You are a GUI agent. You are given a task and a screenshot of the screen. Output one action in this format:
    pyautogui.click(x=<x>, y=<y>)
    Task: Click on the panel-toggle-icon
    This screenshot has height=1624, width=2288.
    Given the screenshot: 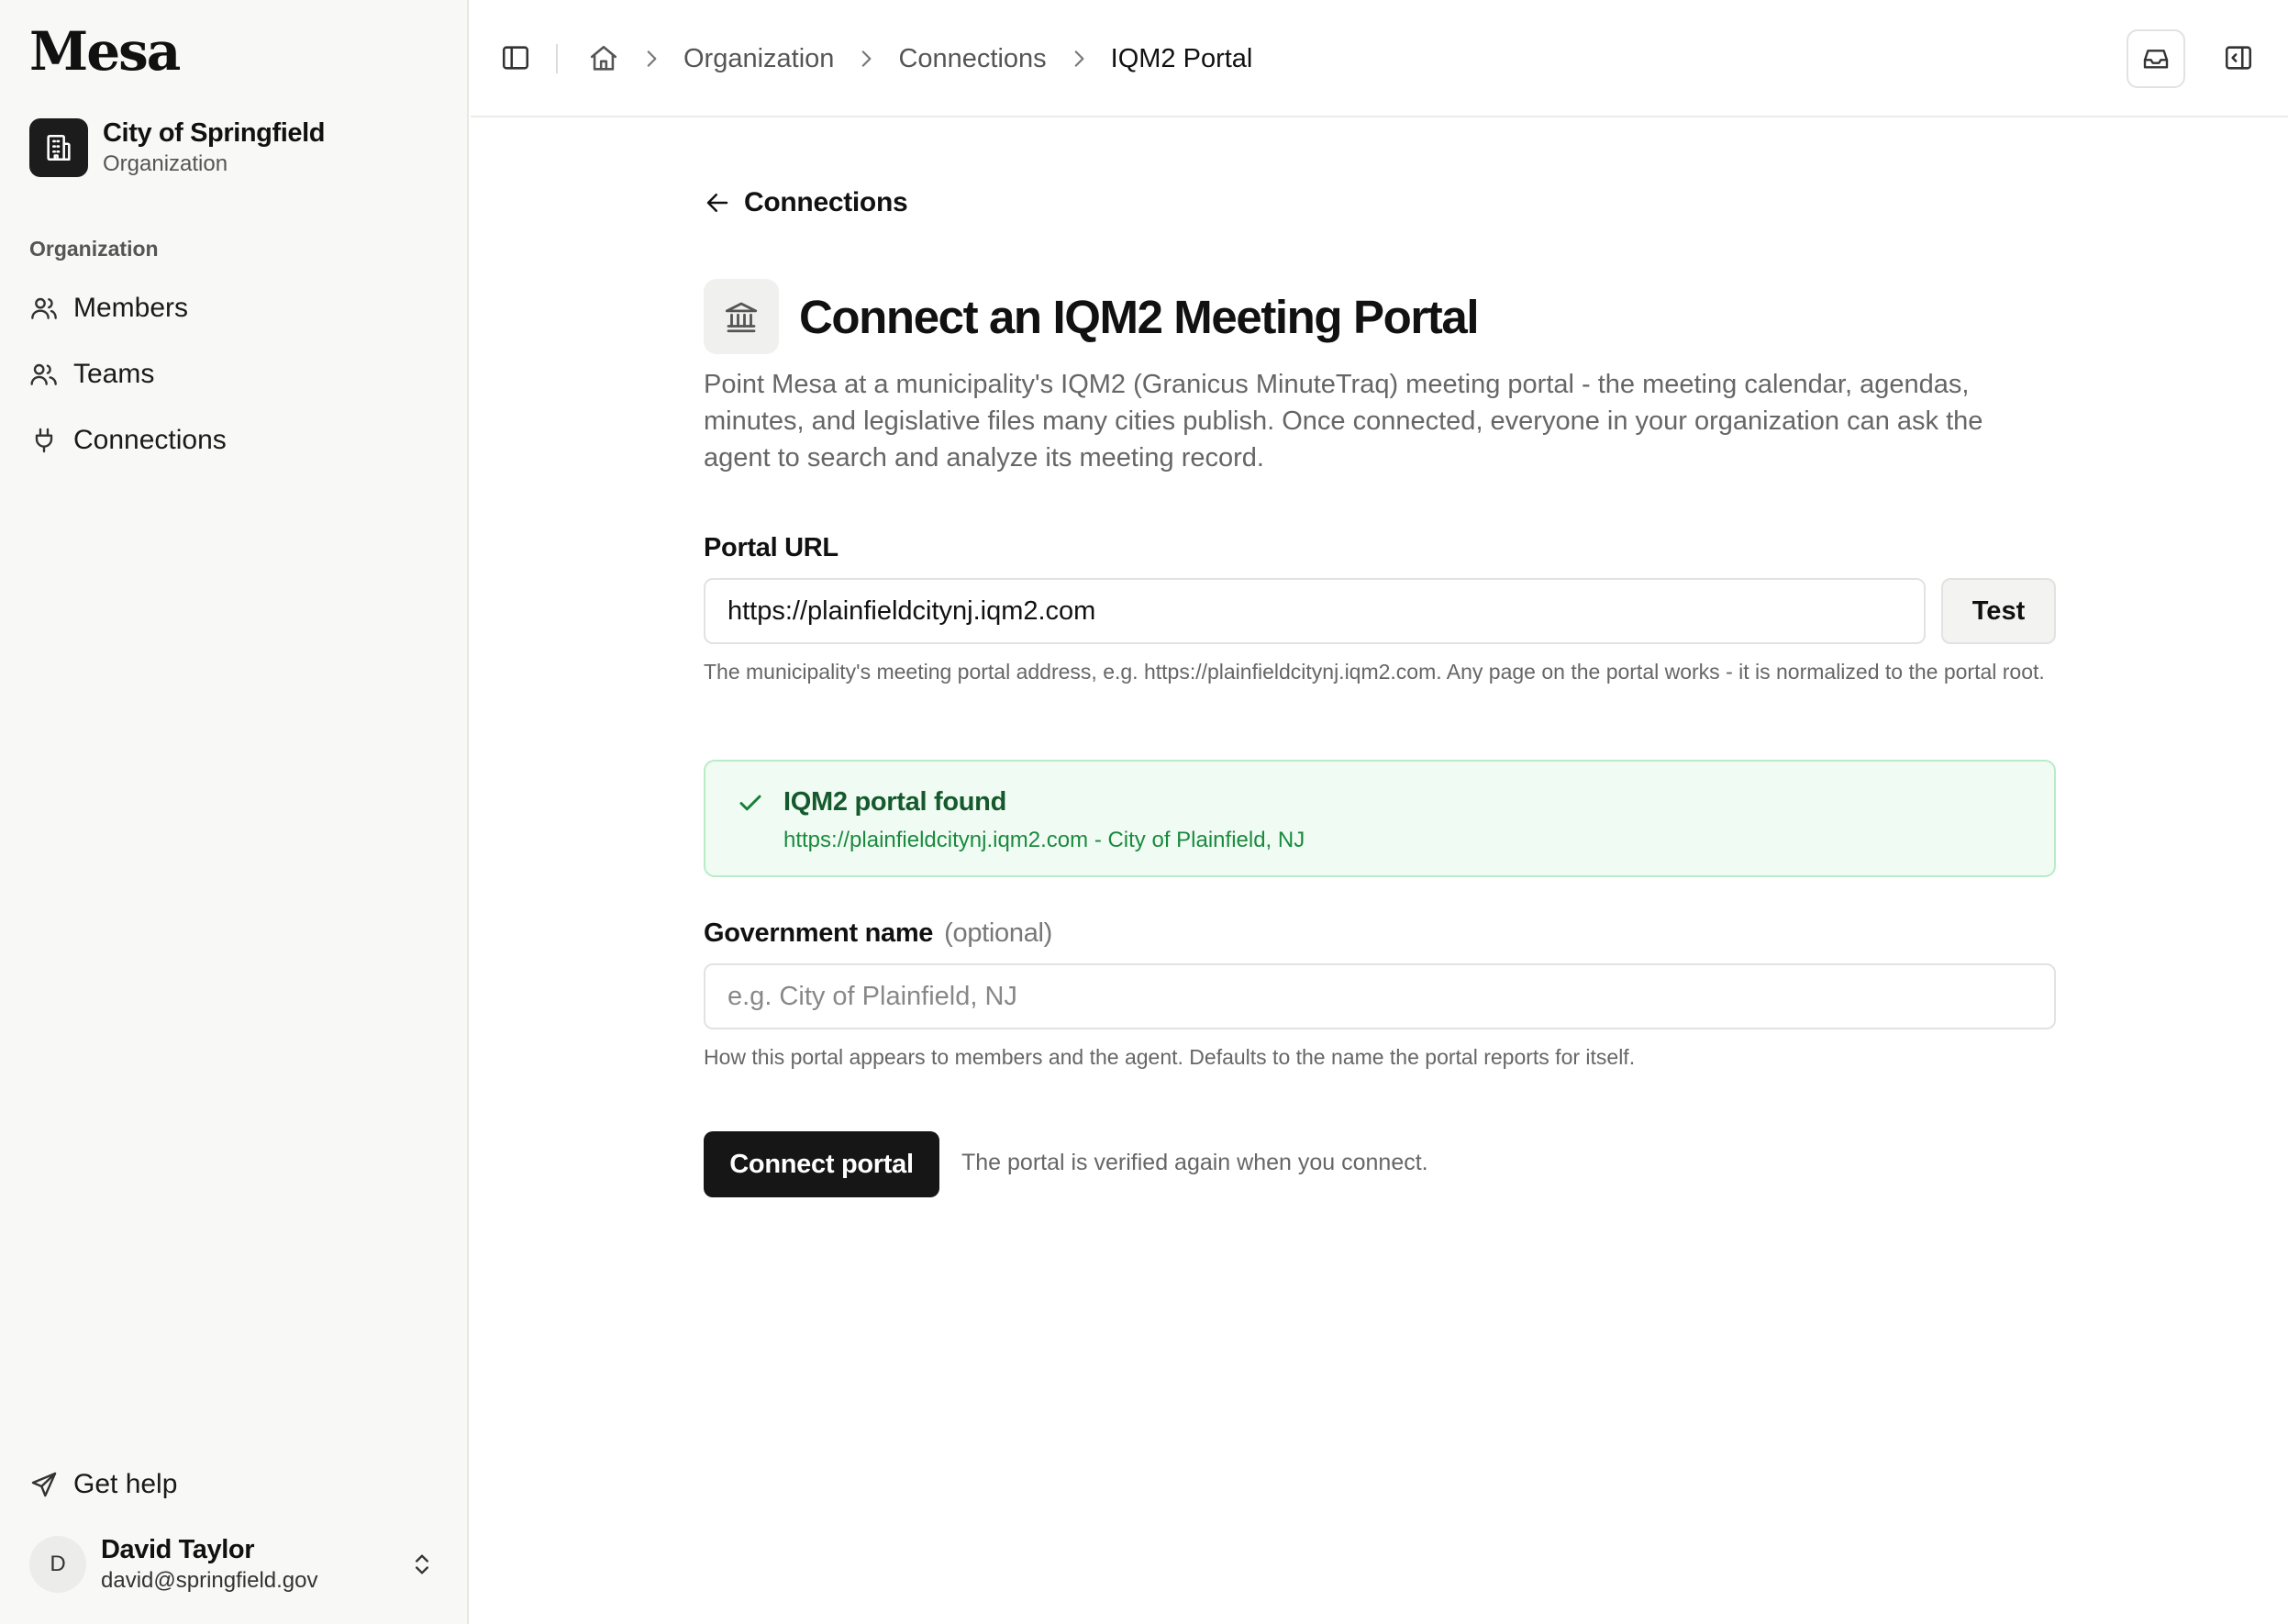 What is the action you would take?
    pyautogui.click(x=2238, y=57)
    